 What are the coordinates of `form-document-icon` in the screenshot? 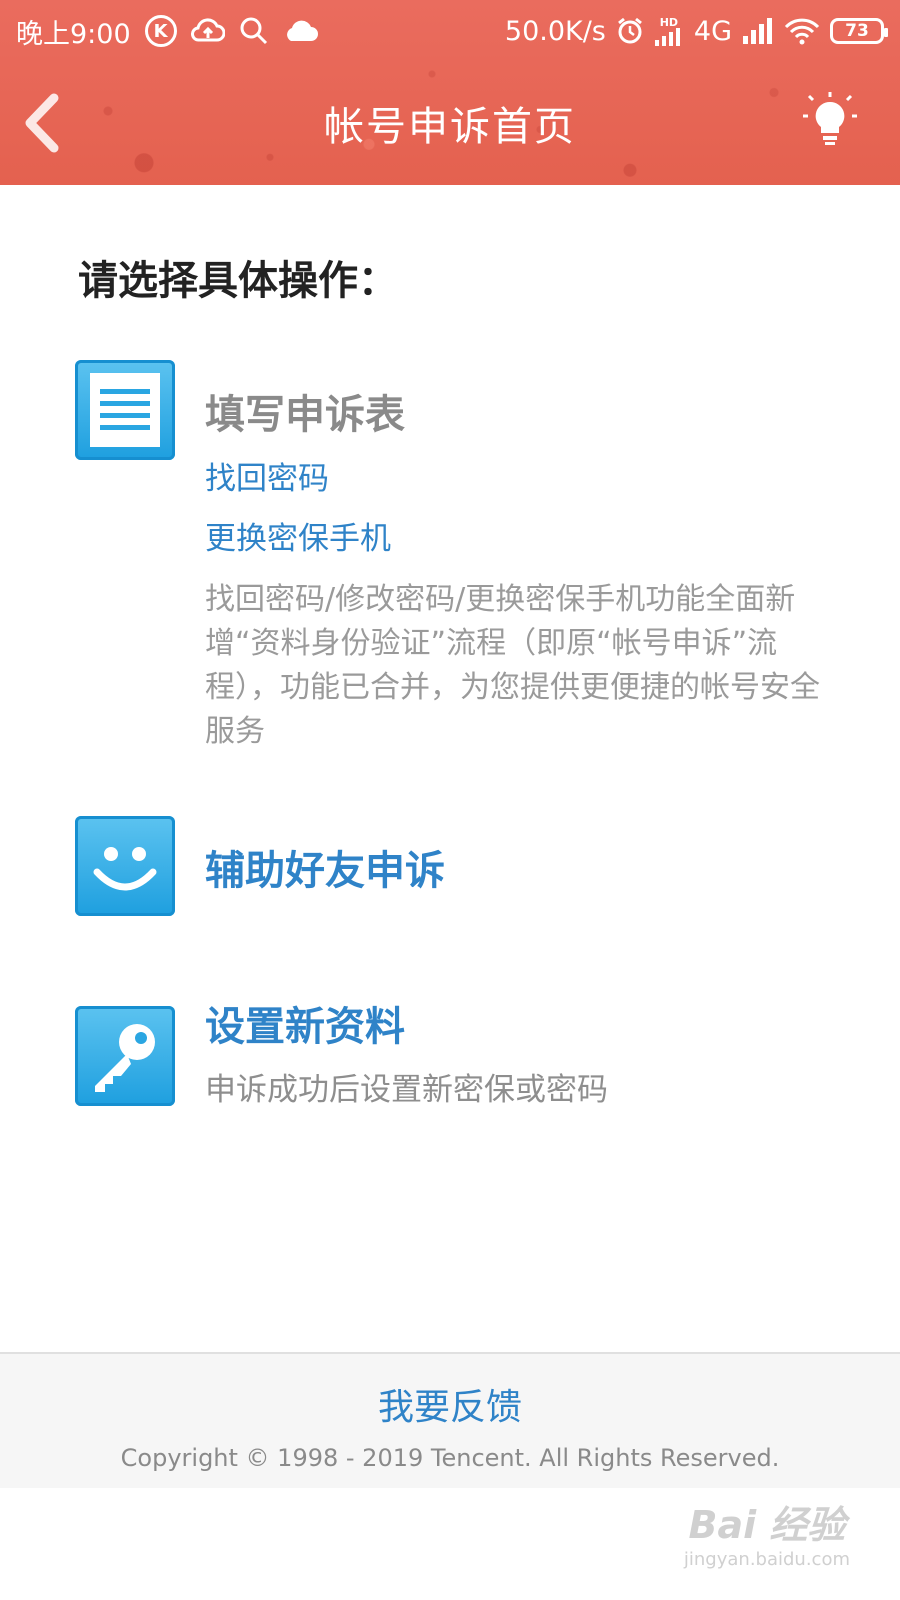 It's located at (125, 410).